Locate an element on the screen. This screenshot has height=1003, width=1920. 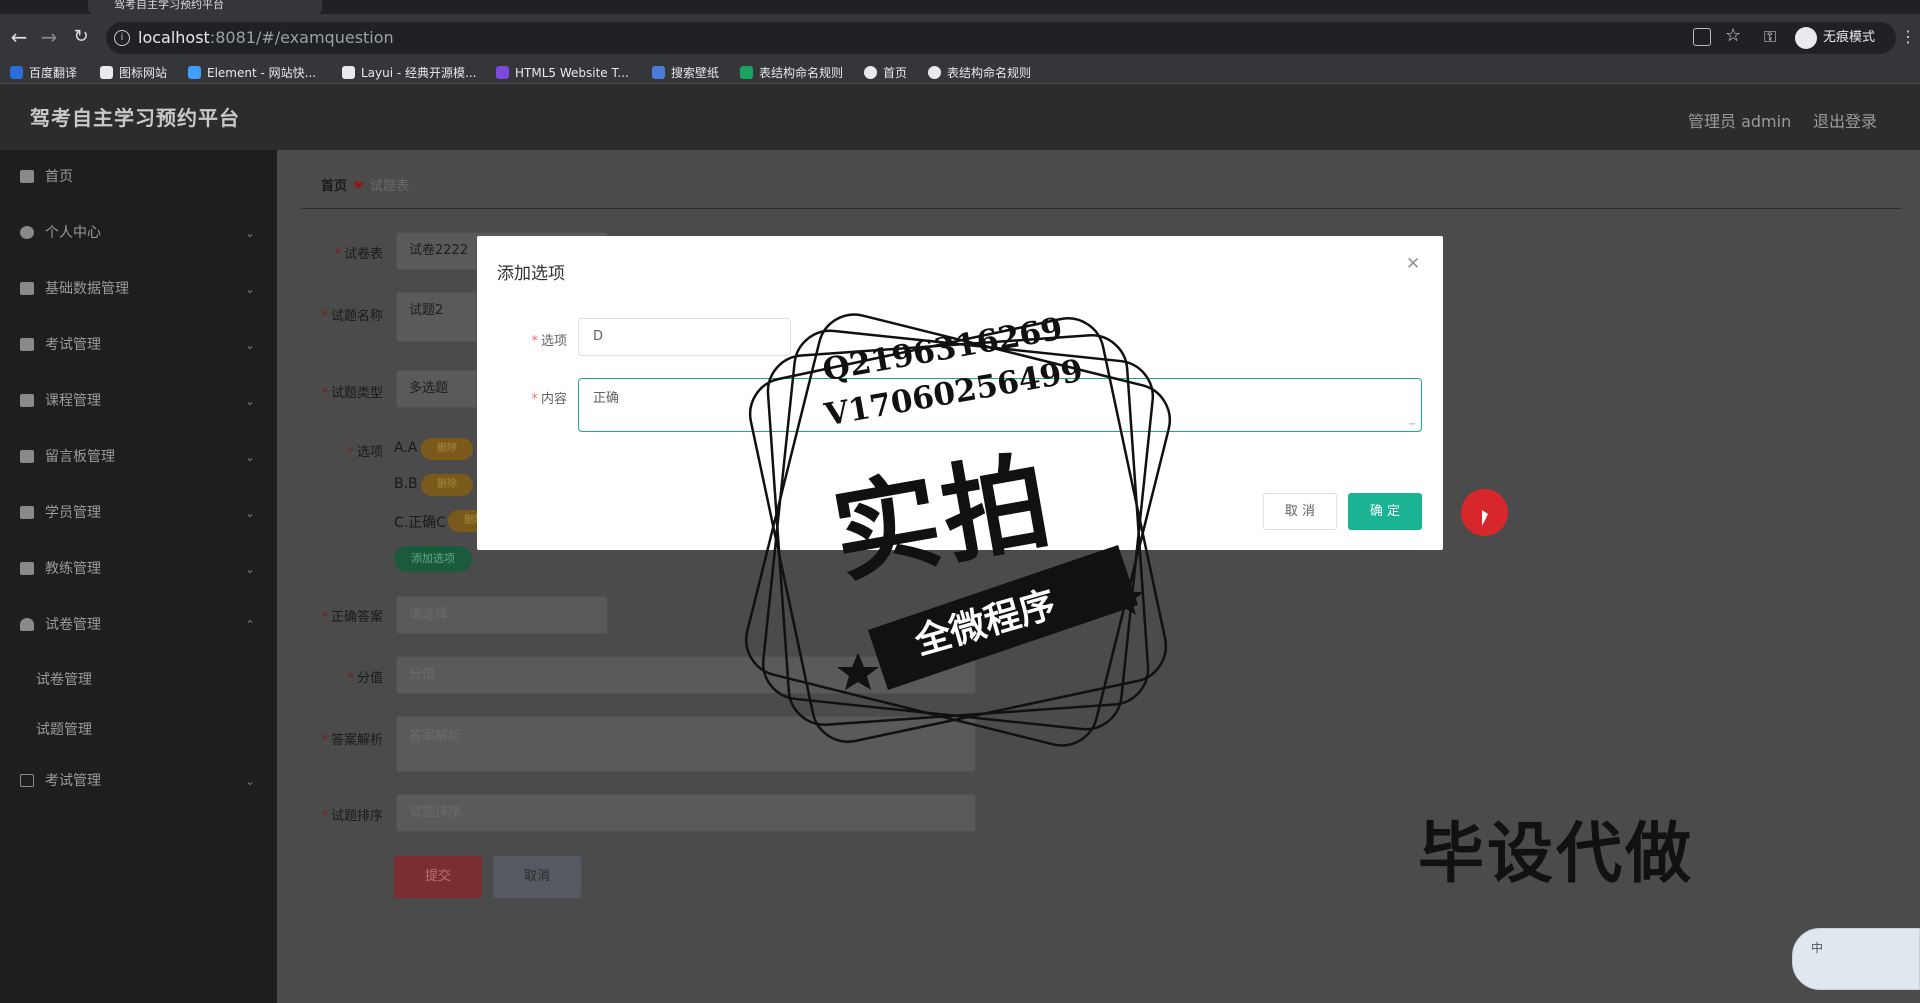
breadcrumb-current: 试题表 is located at coordinates (389, 186).